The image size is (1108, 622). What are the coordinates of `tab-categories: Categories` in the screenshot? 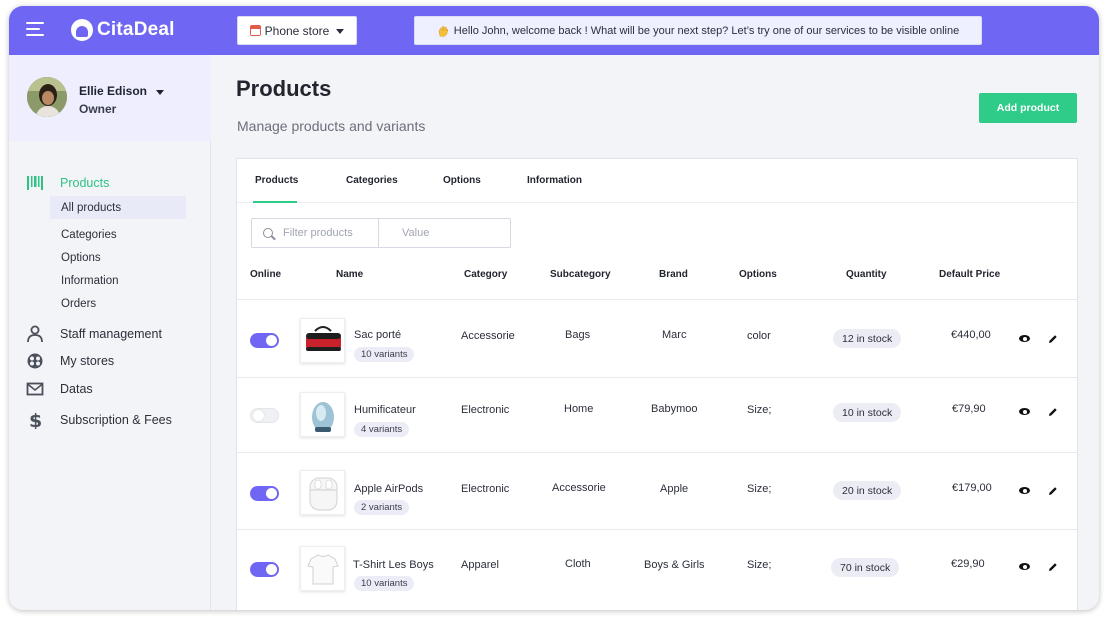 It's located at (372, 180).